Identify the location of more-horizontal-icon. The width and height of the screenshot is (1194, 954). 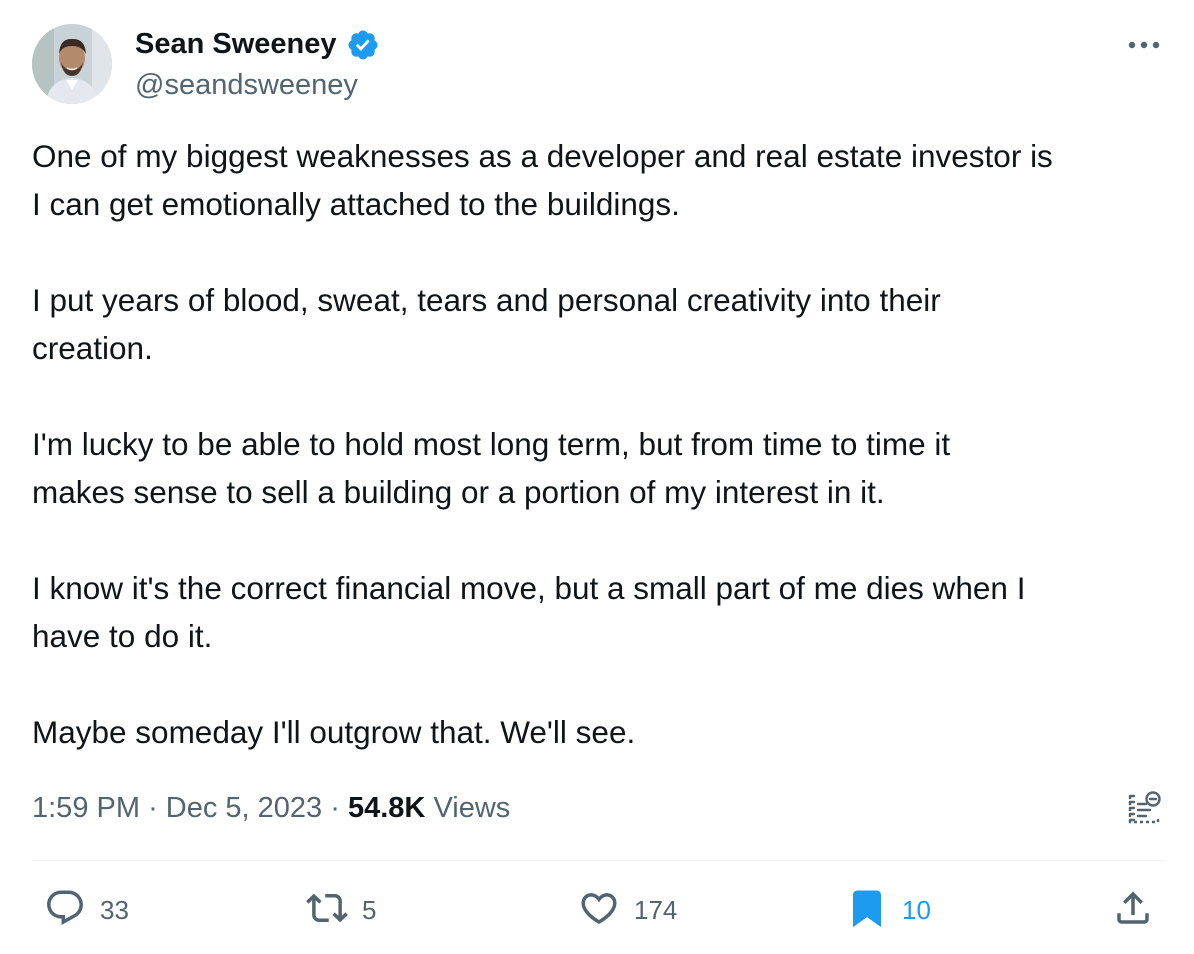
(1144, 45).